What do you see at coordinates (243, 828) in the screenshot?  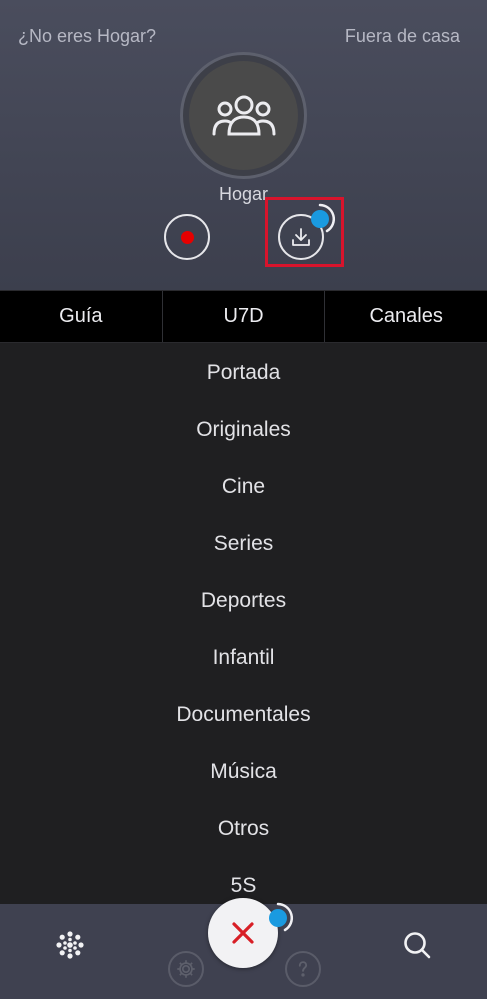 I see `menu-item-otros: Otros` at bounding box center [243, 828].